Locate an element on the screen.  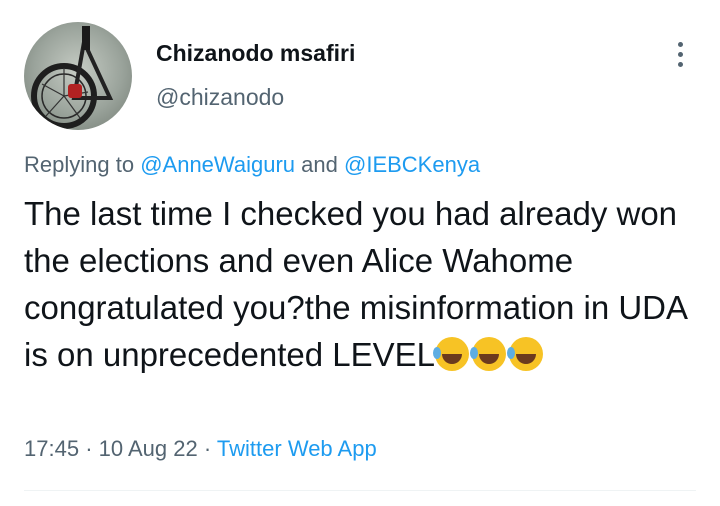
tweet-source-link: Twitter Web App is located at coordinates (297, 448).